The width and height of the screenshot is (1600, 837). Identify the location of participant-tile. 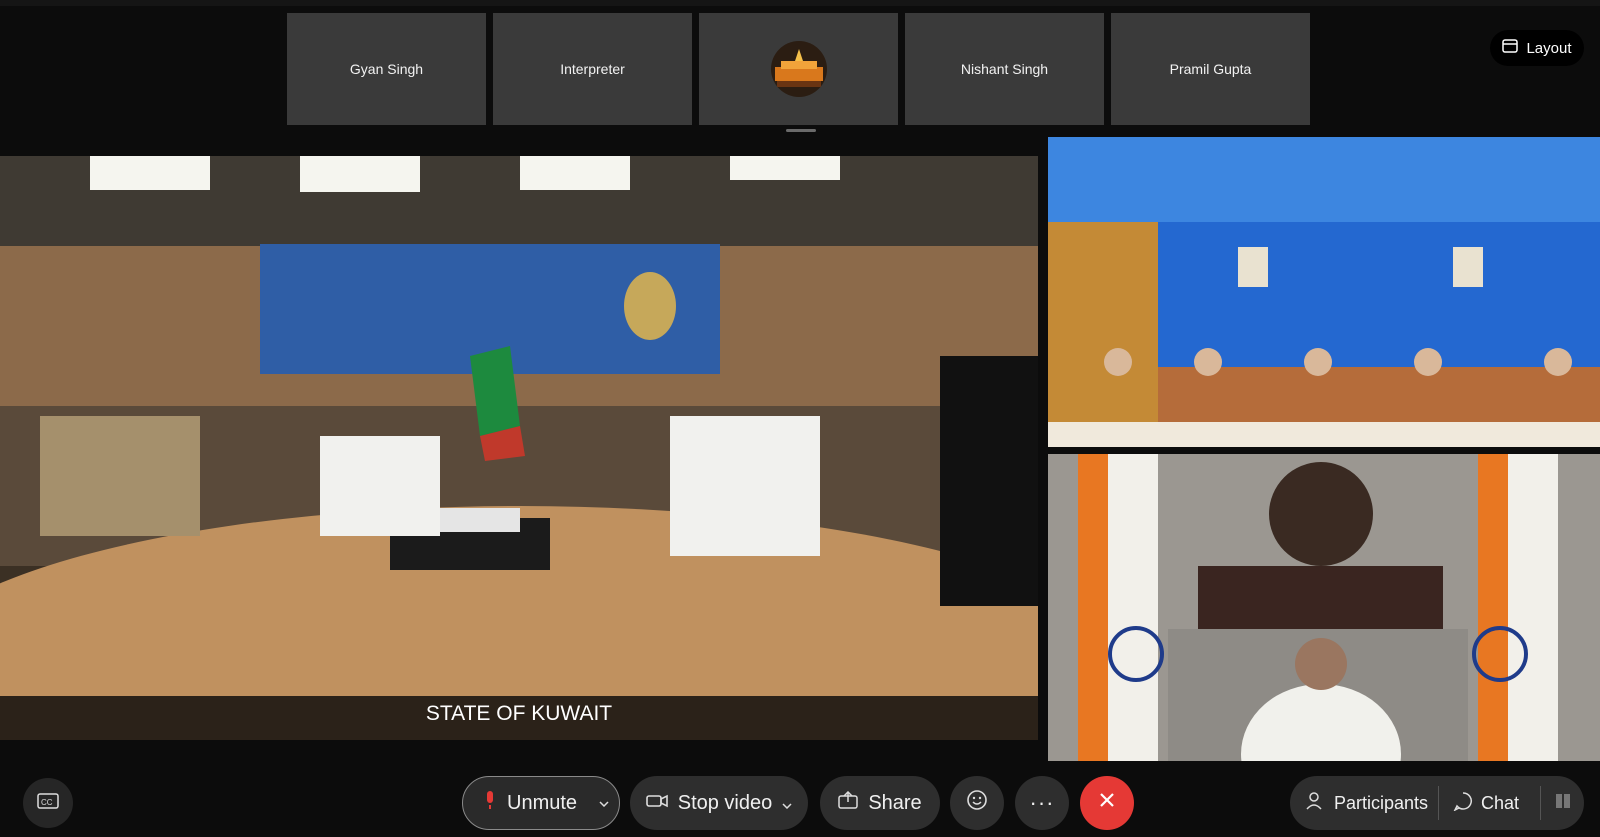
(798, 69).